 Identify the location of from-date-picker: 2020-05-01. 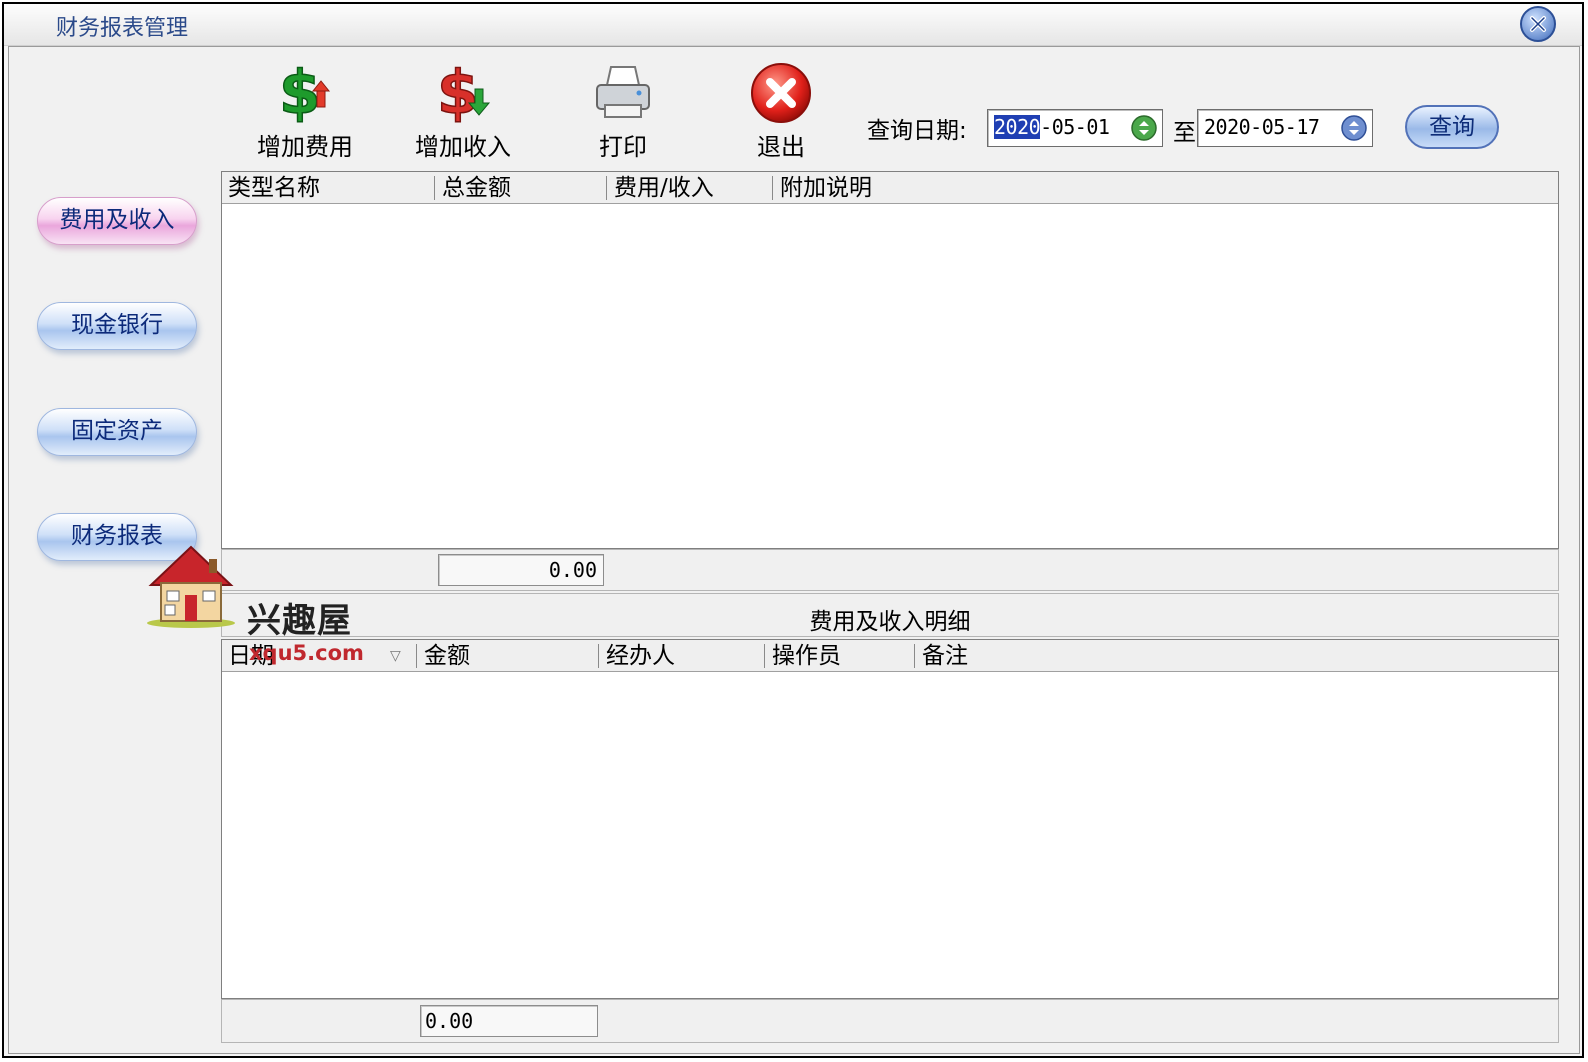
(1075, 128).